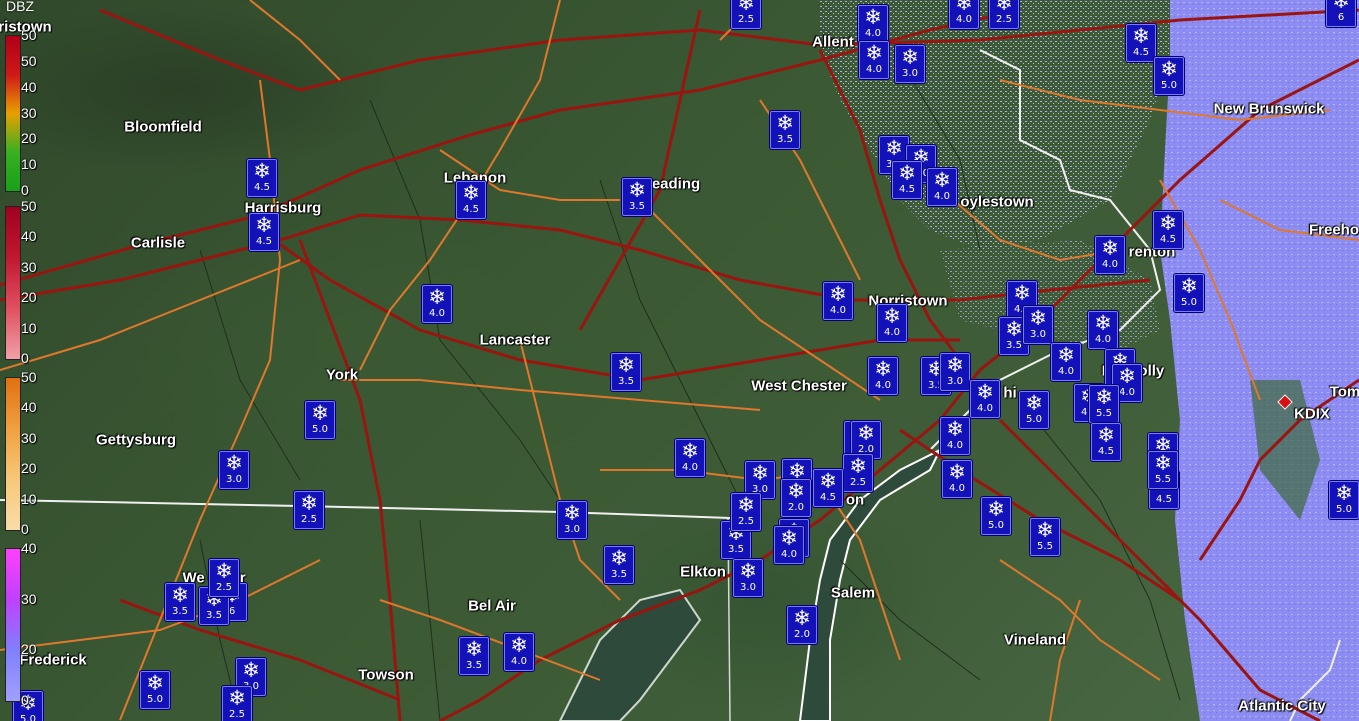  I want to click on city-label-bloomfield: Bloomfield, so click(163, 127).